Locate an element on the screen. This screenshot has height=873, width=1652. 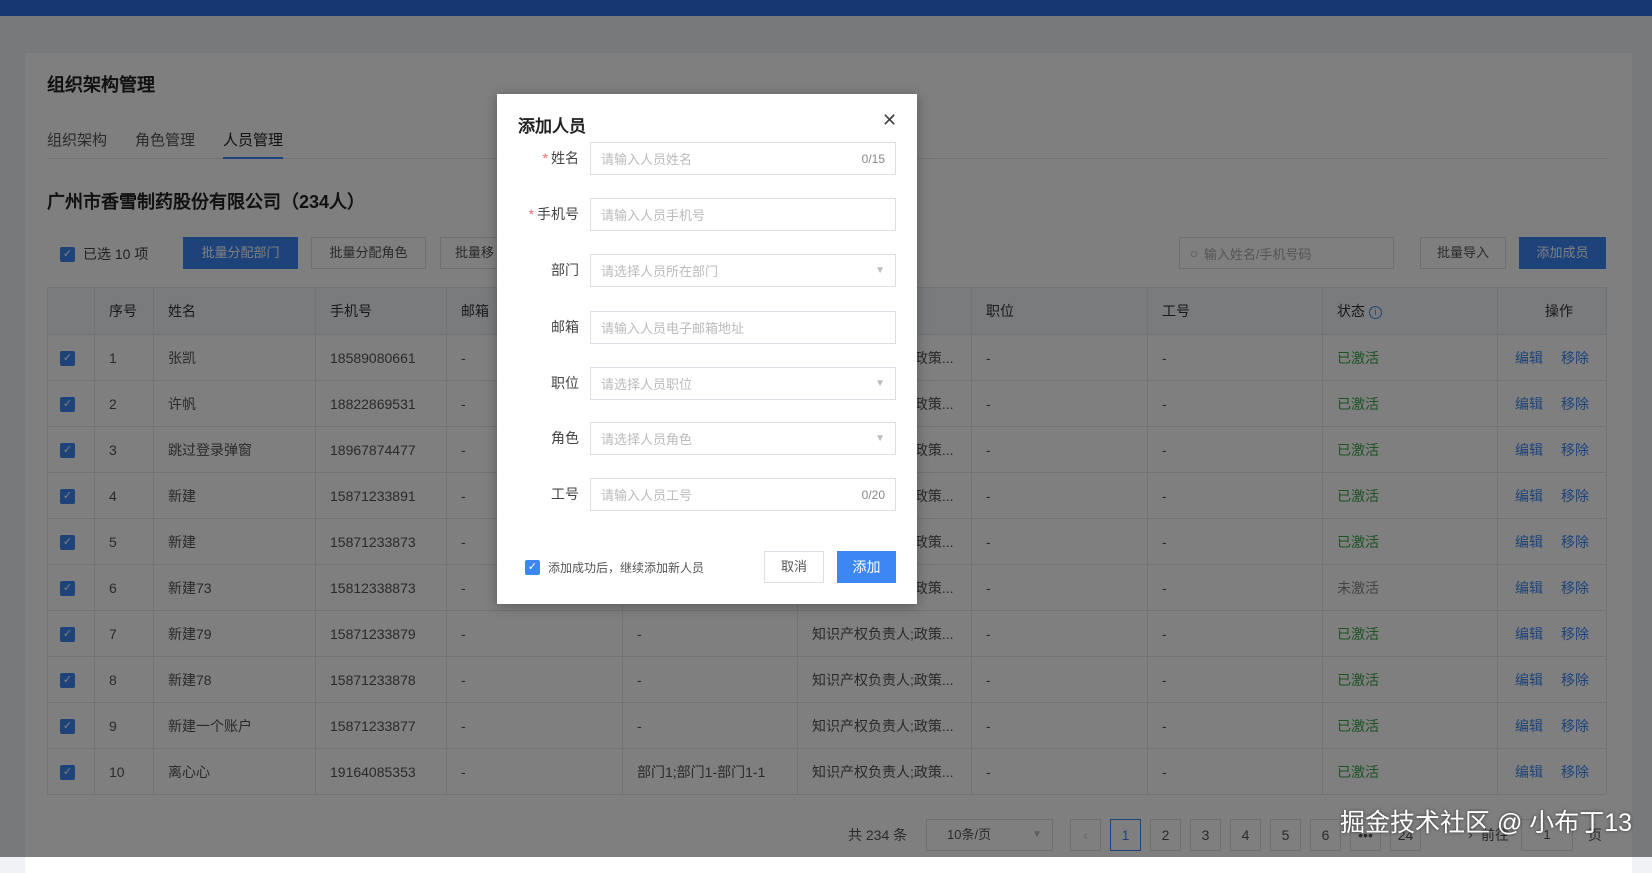
field-label: * 姓名 is located at coordinates (561, 158).